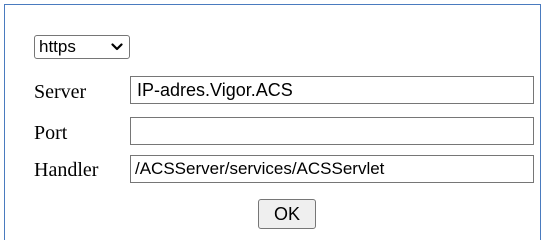  Describe the element at coordinates (51, 133) in the screenshot. I see `port-label: Port` at that location.